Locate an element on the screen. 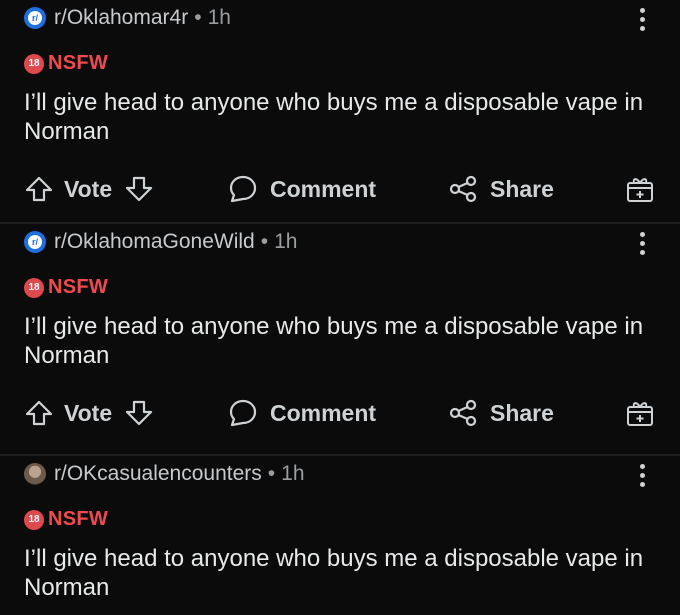 Image resolution: width=680 pixels, height=615 pixels. post-meta: r/OKcasualencounters • 1h is located at coordinates (164, 474).